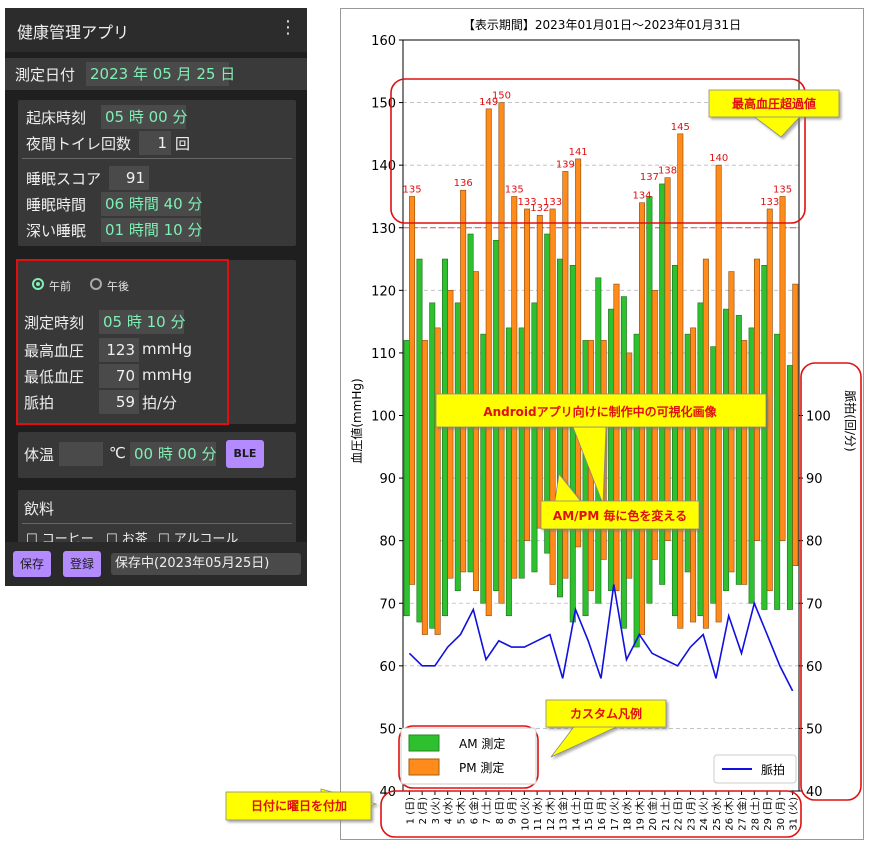 Image resolution: width=871 pixels, height=847 pixels. I want to click on x-tick-label: 3 (火), so click(436, 810).